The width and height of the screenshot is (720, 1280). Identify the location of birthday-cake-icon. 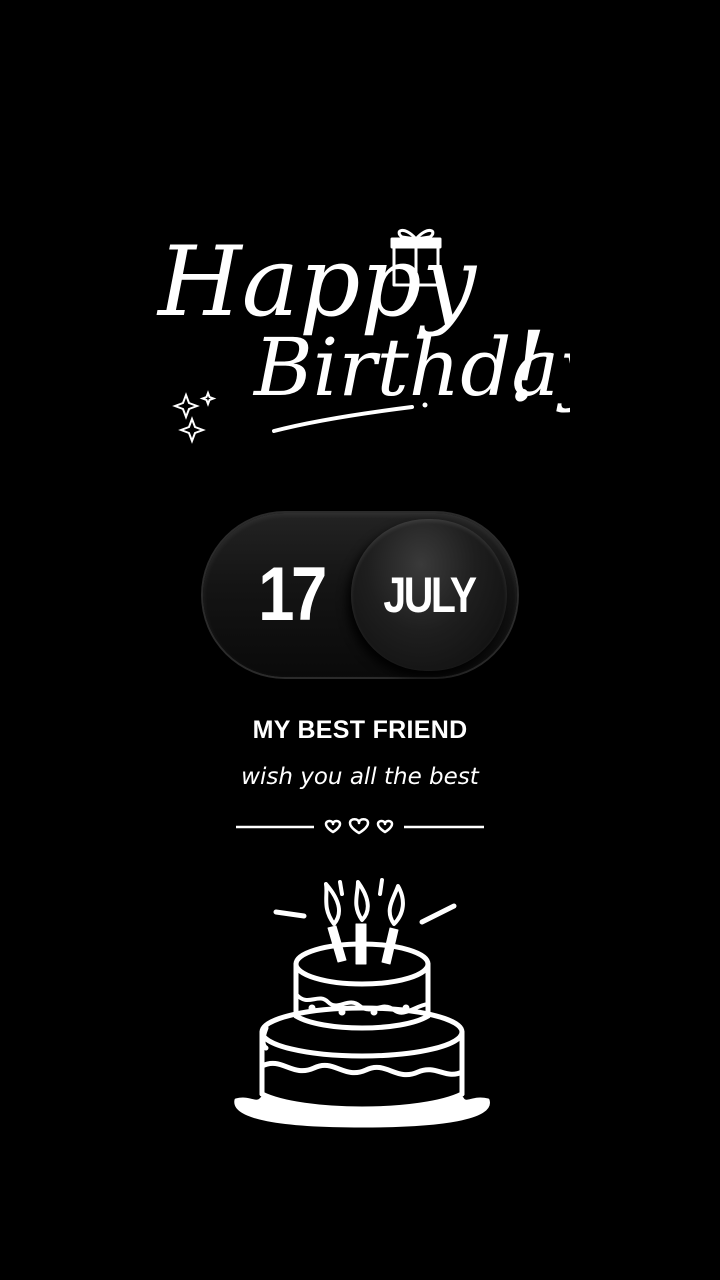
(362, 1003).